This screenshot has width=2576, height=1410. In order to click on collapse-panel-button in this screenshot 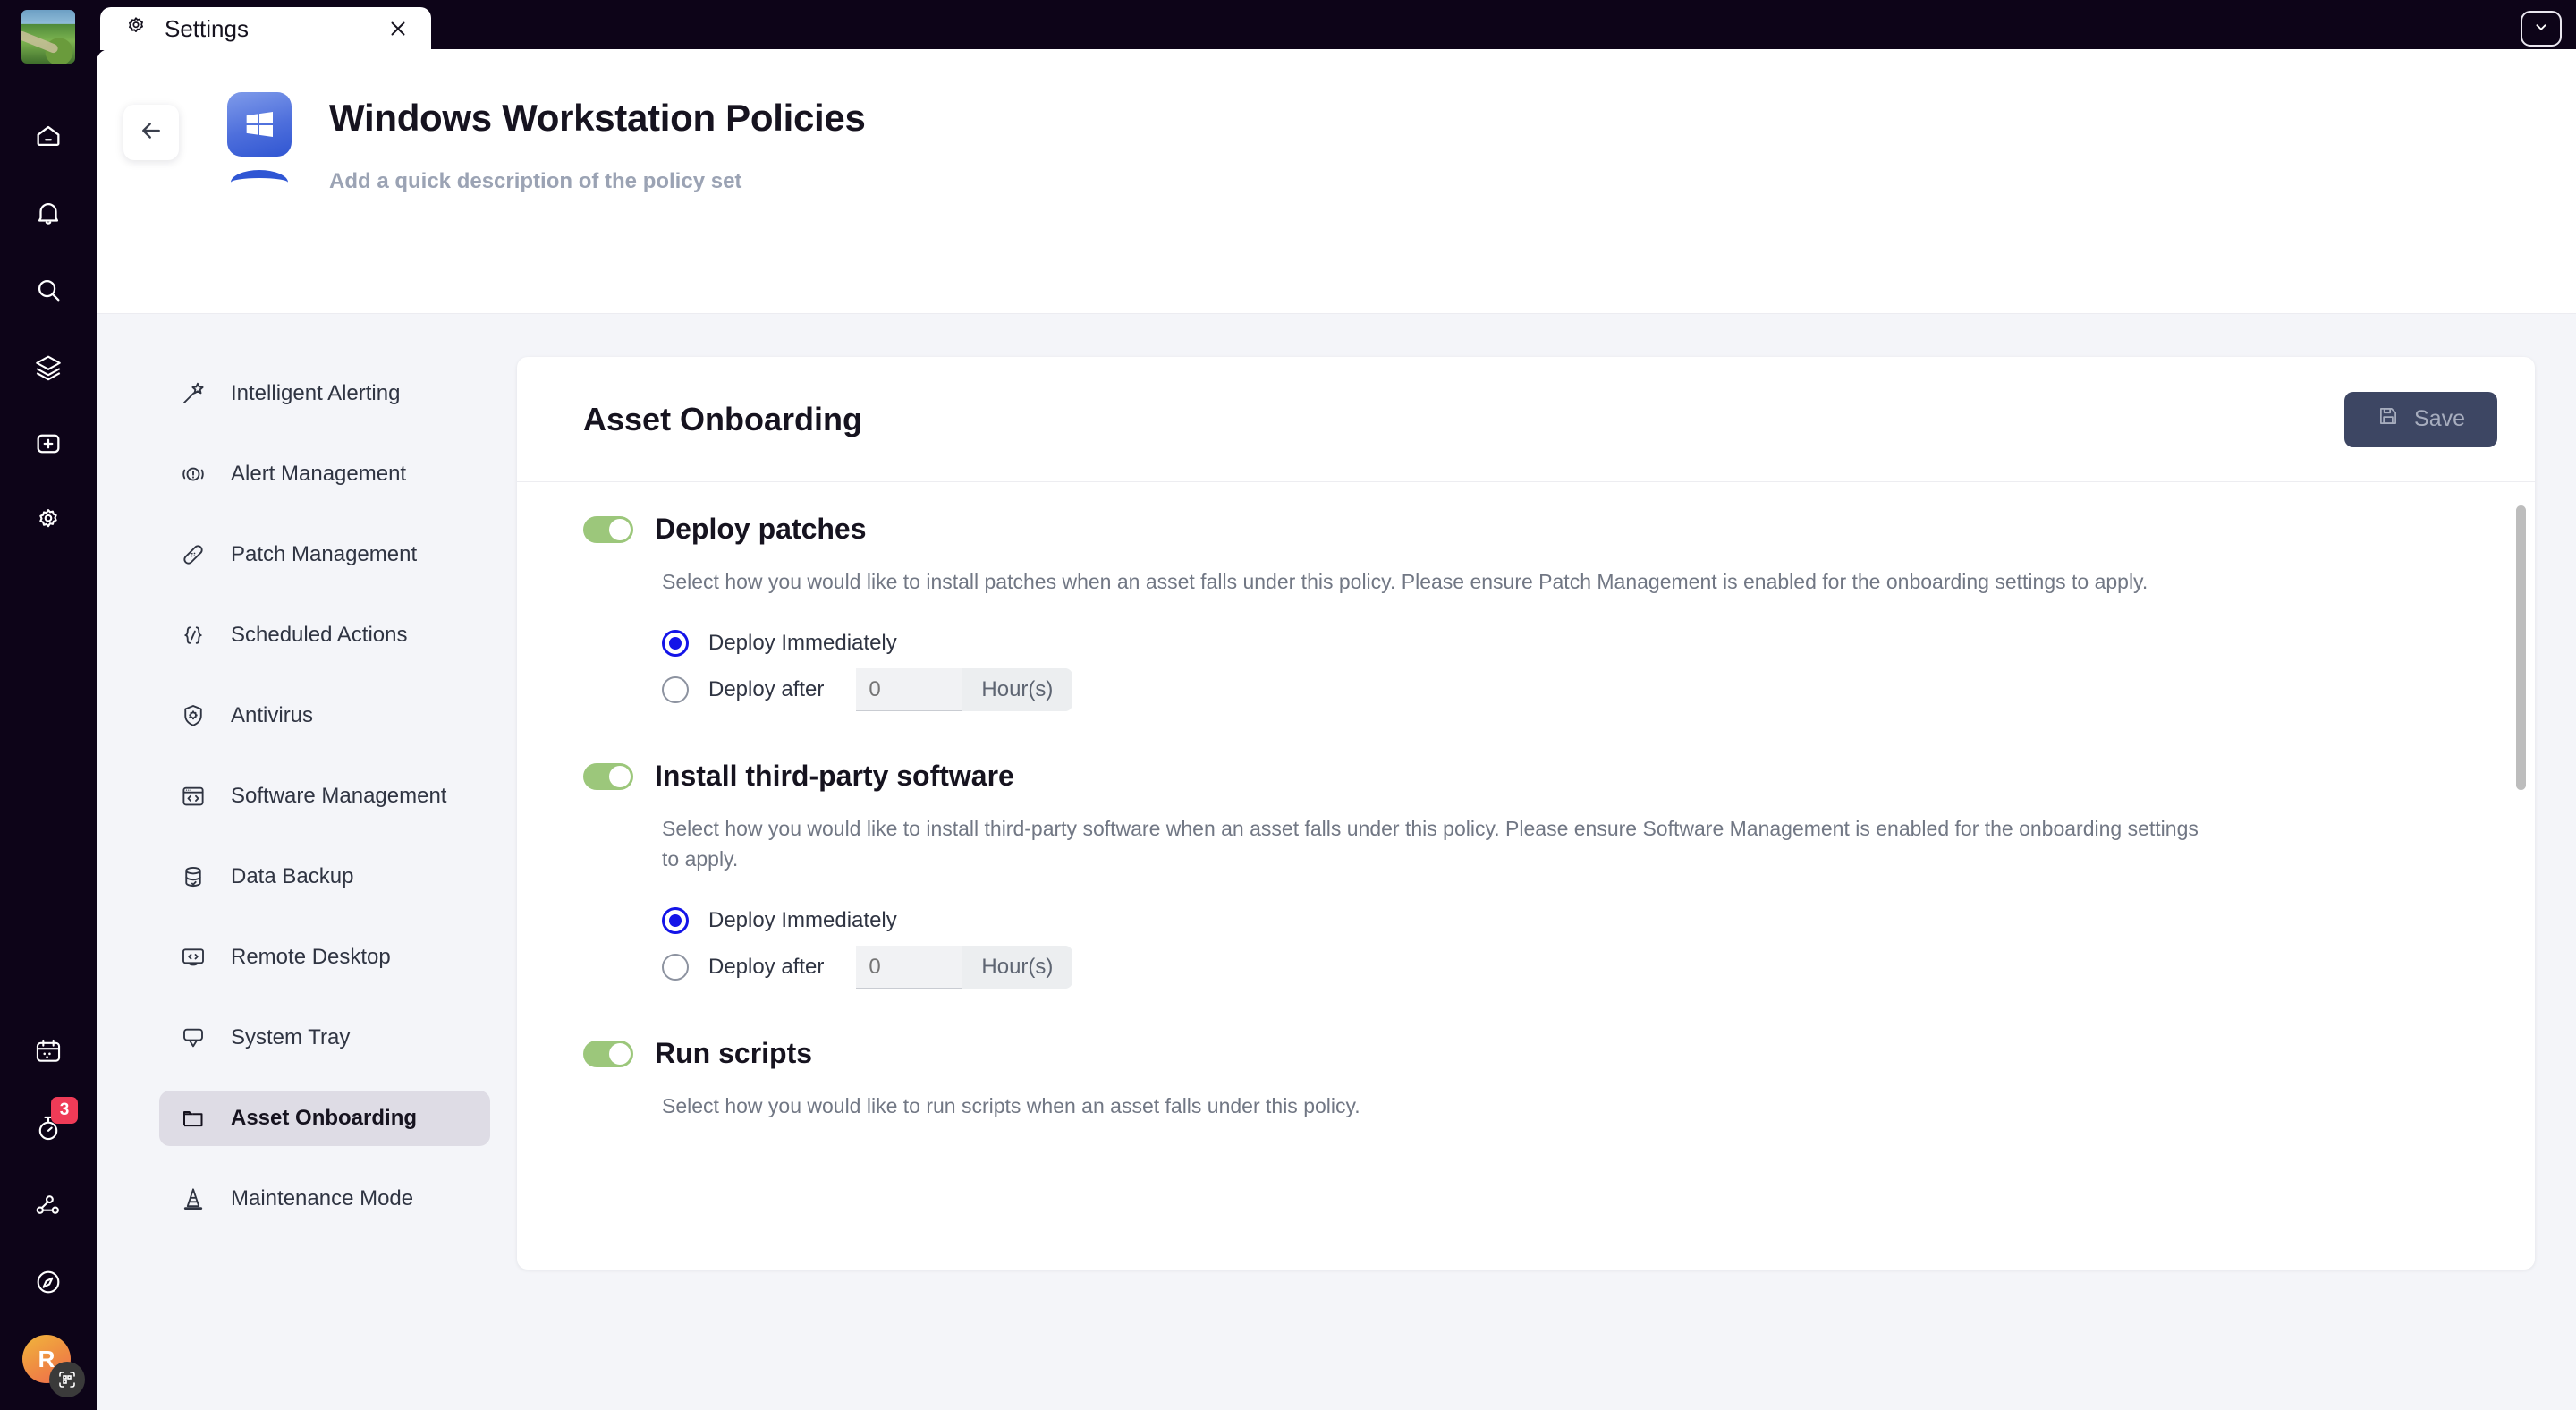, I will do `click(2541, 29)`.